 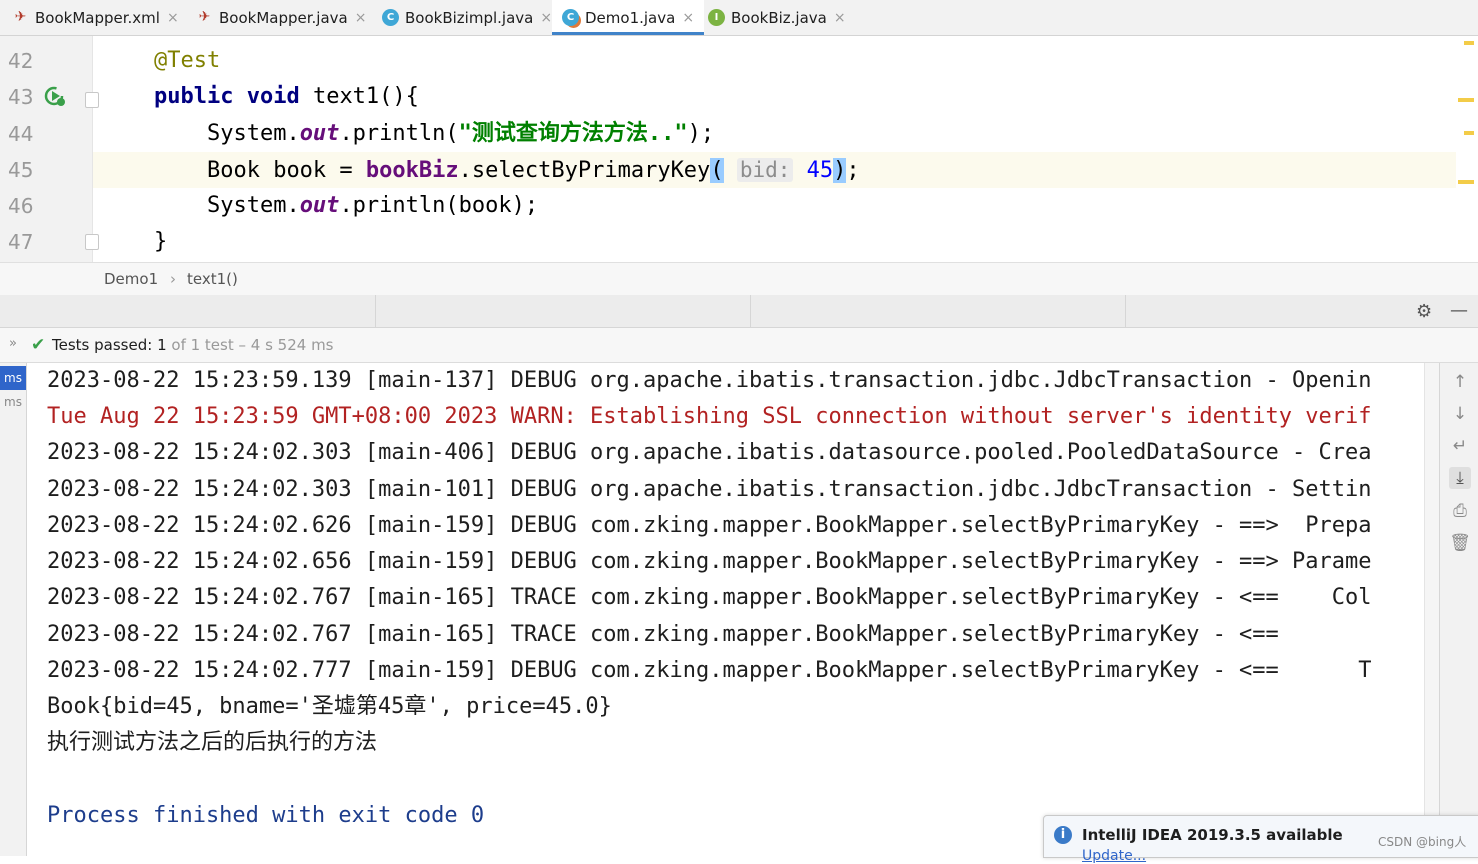 What do you see at coordinates (21, 206) in the screenshot?
I see `line-number: 46` at bounding box center [21, 206].